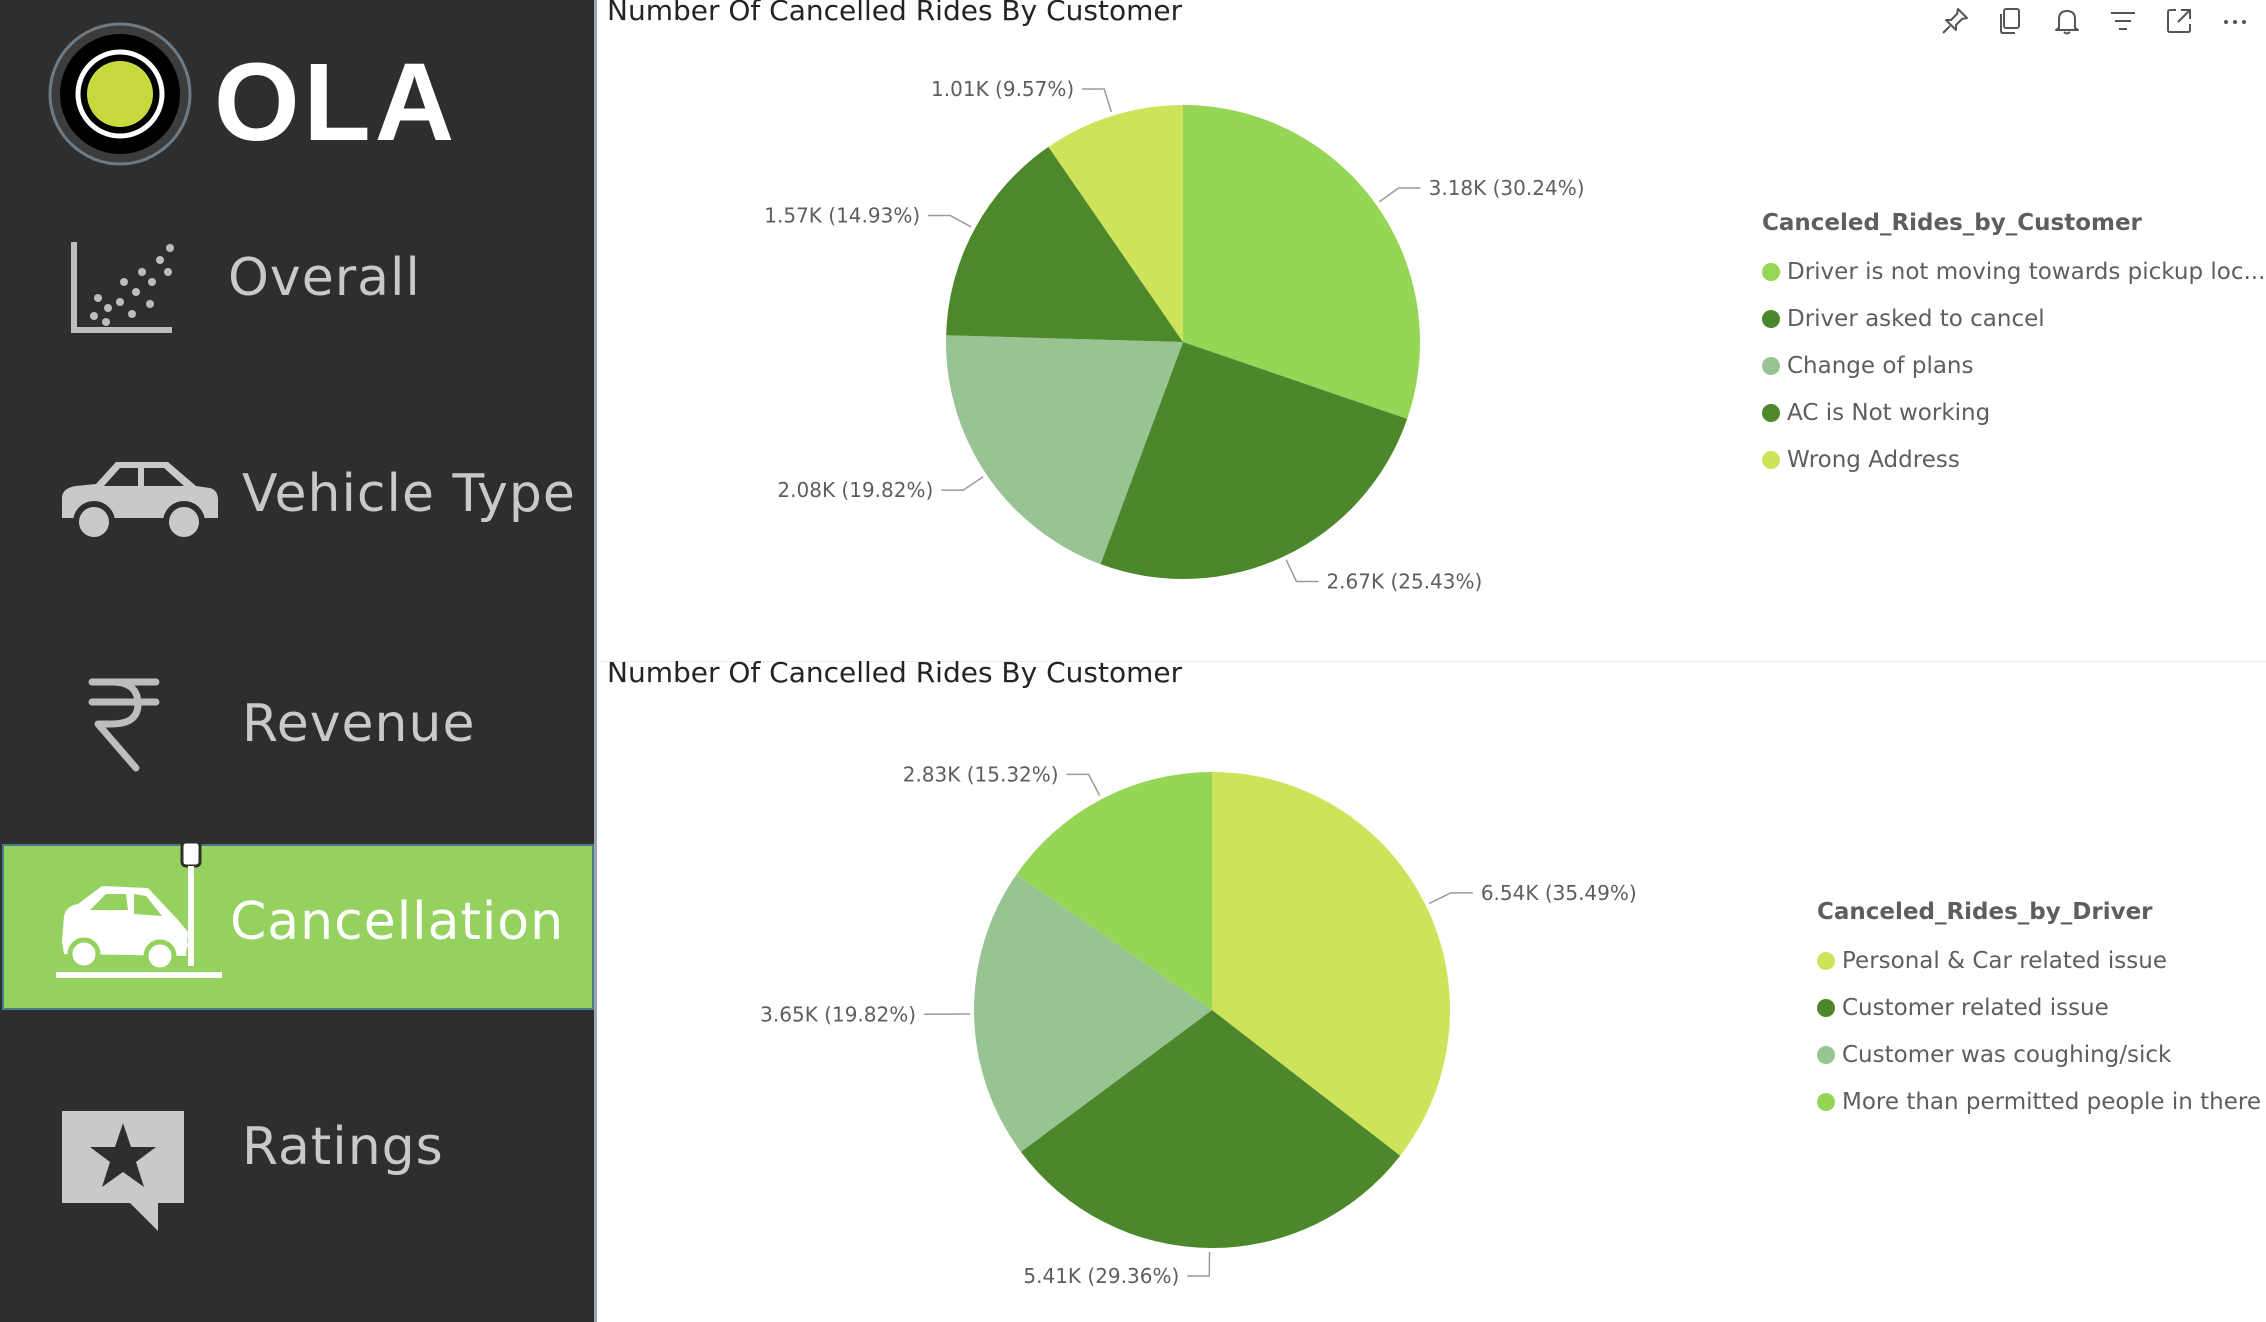 This screenshot has height=1322, width=2266. I want to click on nav-label-vehicle-type: Vehicle Type, so click(409, 494).